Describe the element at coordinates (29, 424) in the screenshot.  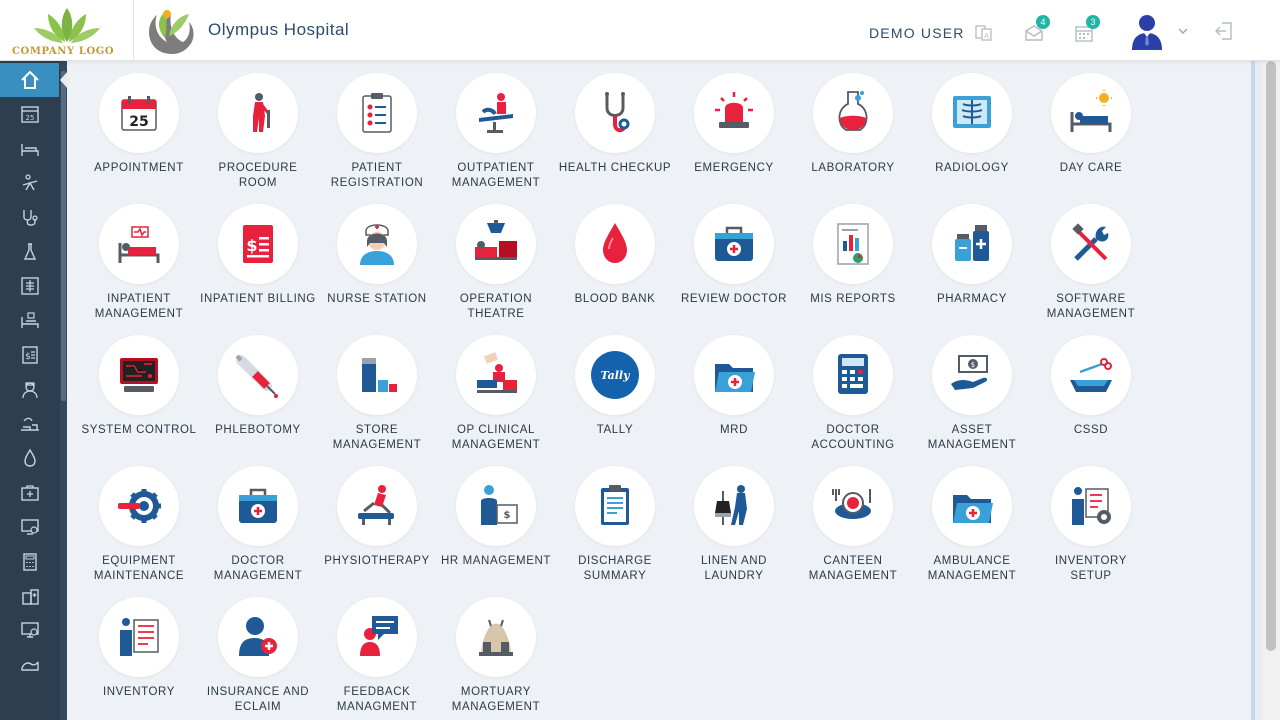
I see `sidebar-item-operation` at that location.